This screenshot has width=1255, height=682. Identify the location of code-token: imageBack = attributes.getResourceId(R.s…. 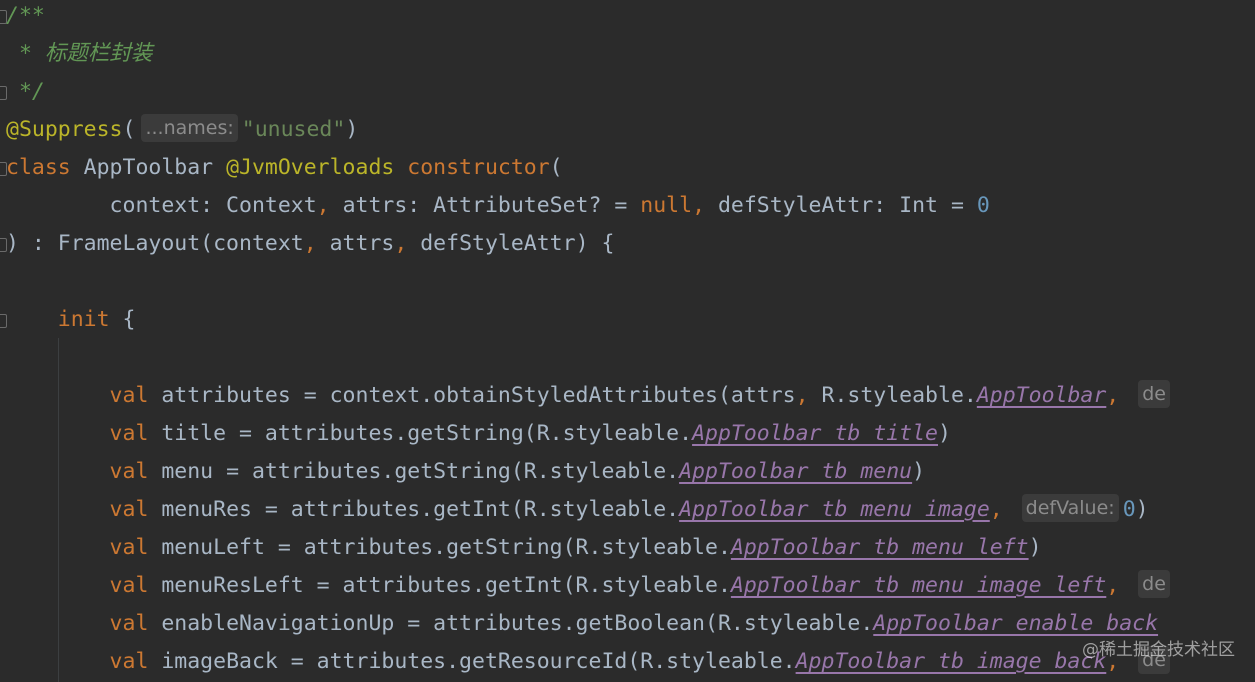
(478, 661).